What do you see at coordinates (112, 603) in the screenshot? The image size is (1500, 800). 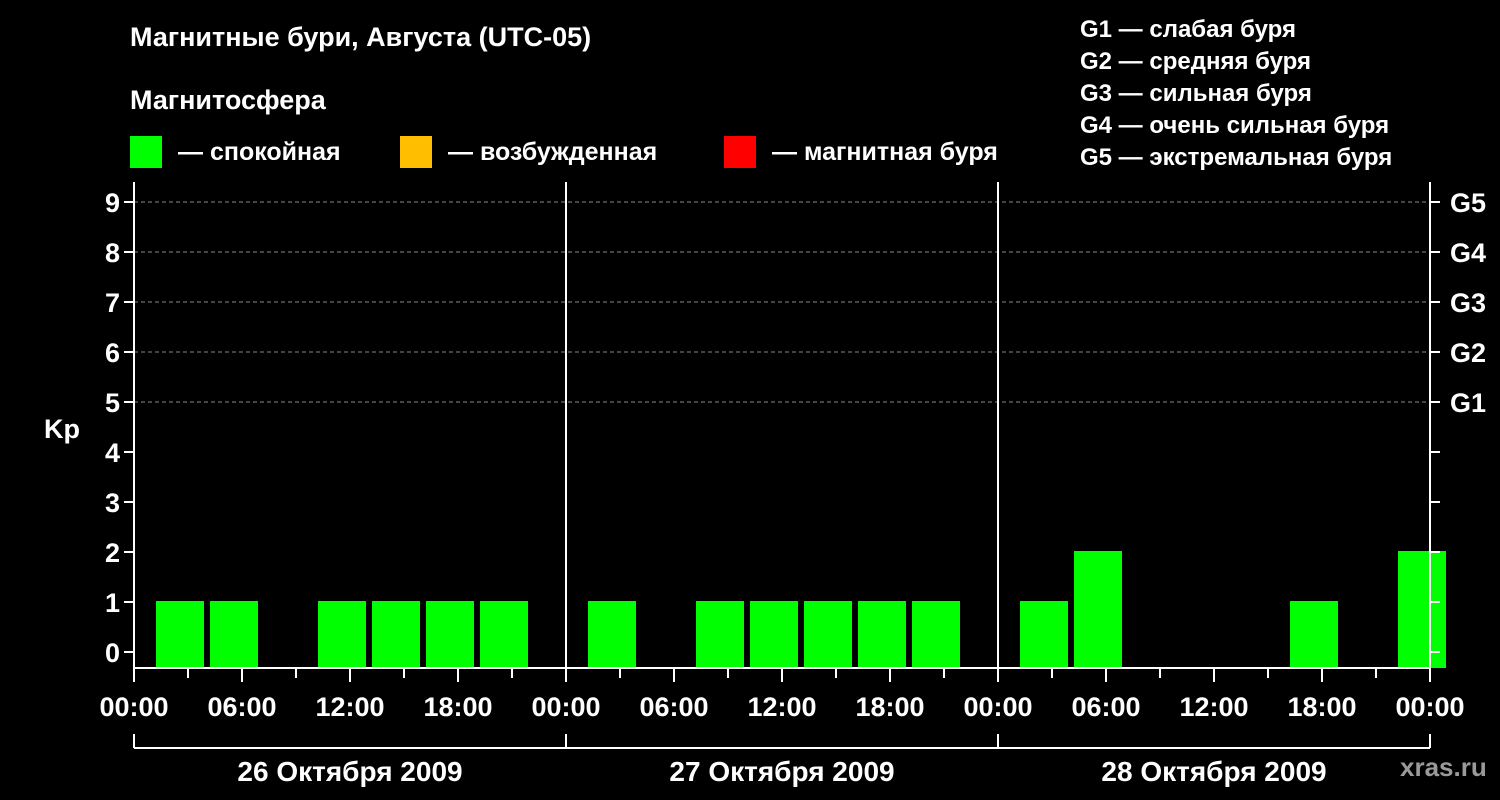 I see `y-tick-label: 1` at bounding box center [112, 603].